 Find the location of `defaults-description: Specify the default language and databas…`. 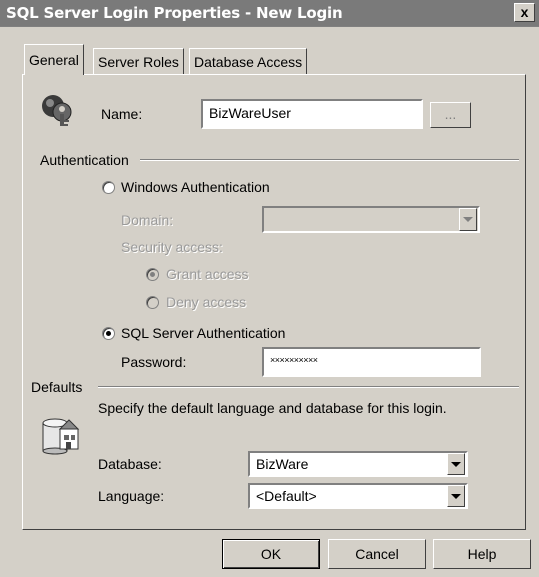

defaults-description: Specify the default language and databas… is located at coordinates (272, 408).